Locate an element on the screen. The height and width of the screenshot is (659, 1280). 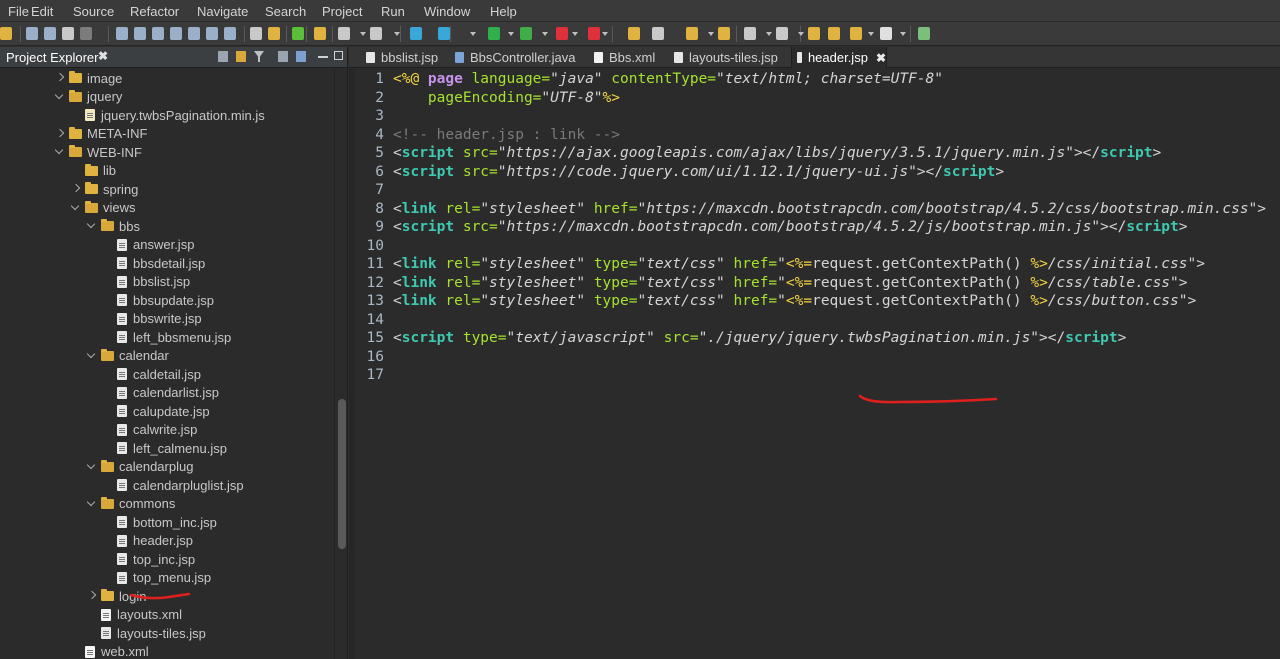
code-line: 3 is located at coordinates (374, 116).